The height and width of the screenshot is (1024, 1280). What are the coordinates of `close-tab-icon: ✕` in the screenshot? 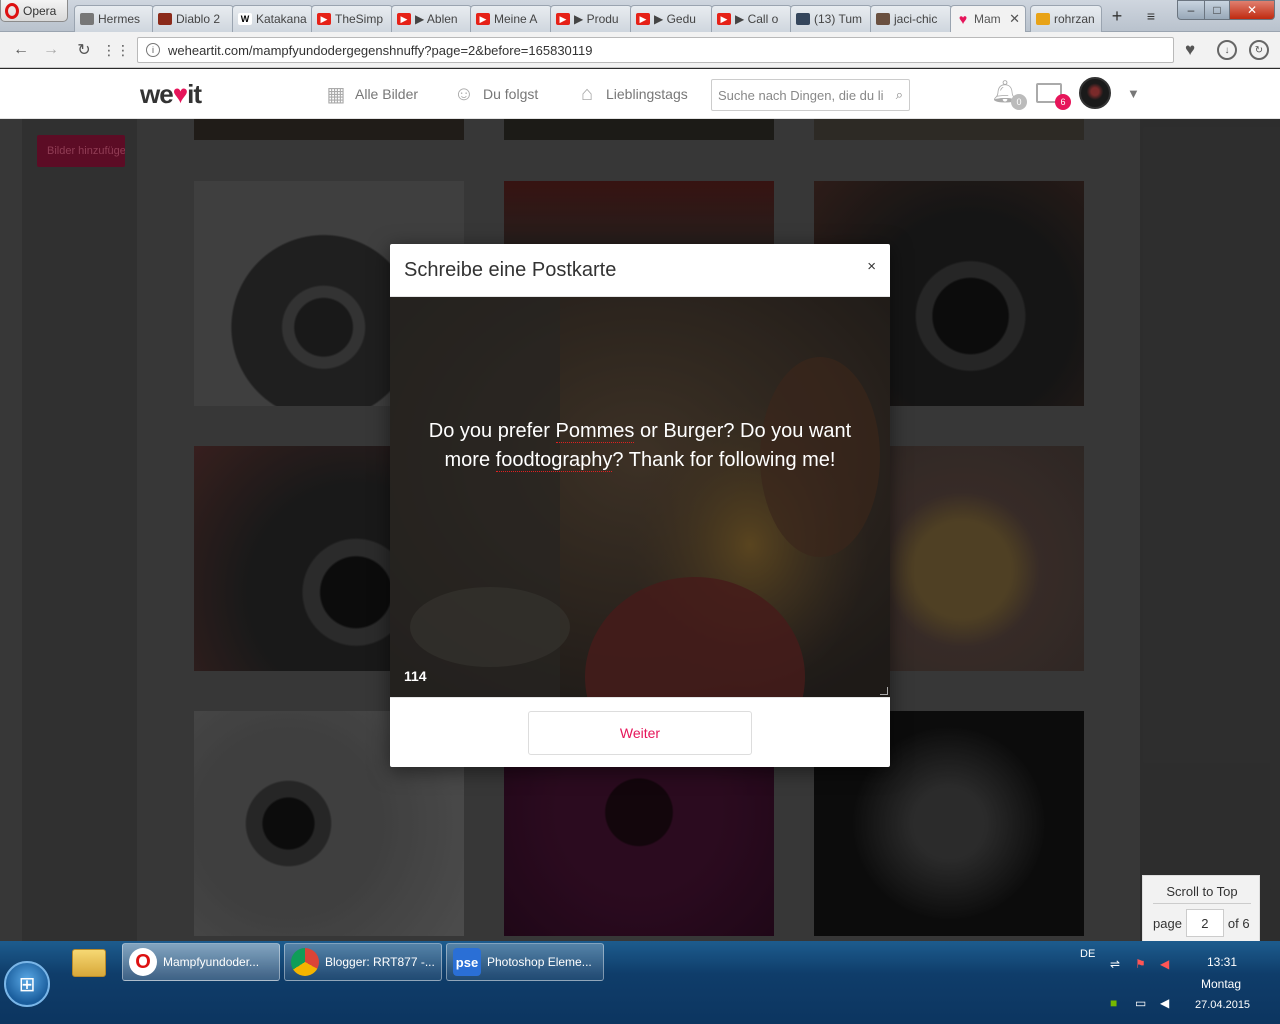 It's located at (1014, 19).